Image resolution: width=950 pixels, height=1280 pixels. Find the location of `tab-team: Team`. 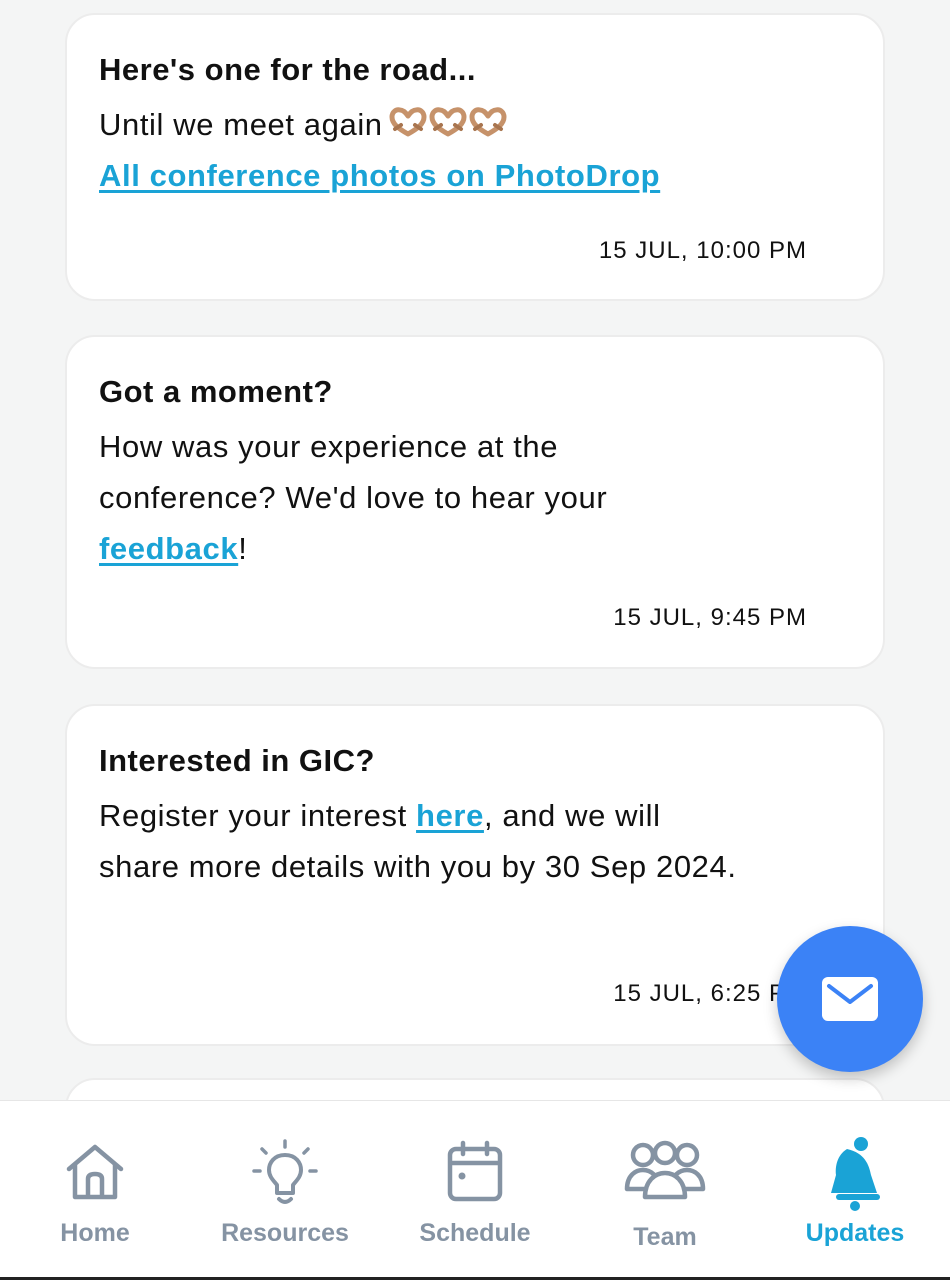

tab-team: Team is located at coordinates (665, 1188).